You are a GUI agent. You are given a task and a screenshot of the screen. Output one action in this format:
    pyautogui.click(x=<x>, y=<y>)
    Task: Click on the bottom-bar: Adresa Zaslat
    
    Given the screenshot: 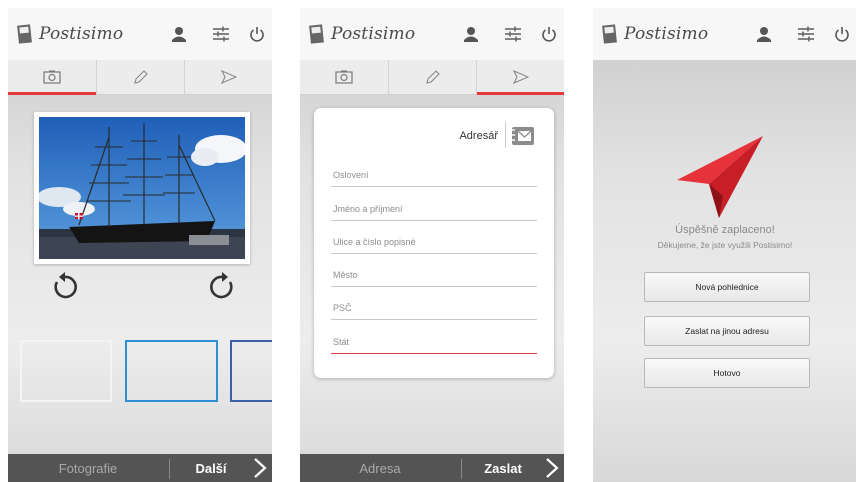 What is the action you would take?
    pyautogui.click(x=432, y=468)
    